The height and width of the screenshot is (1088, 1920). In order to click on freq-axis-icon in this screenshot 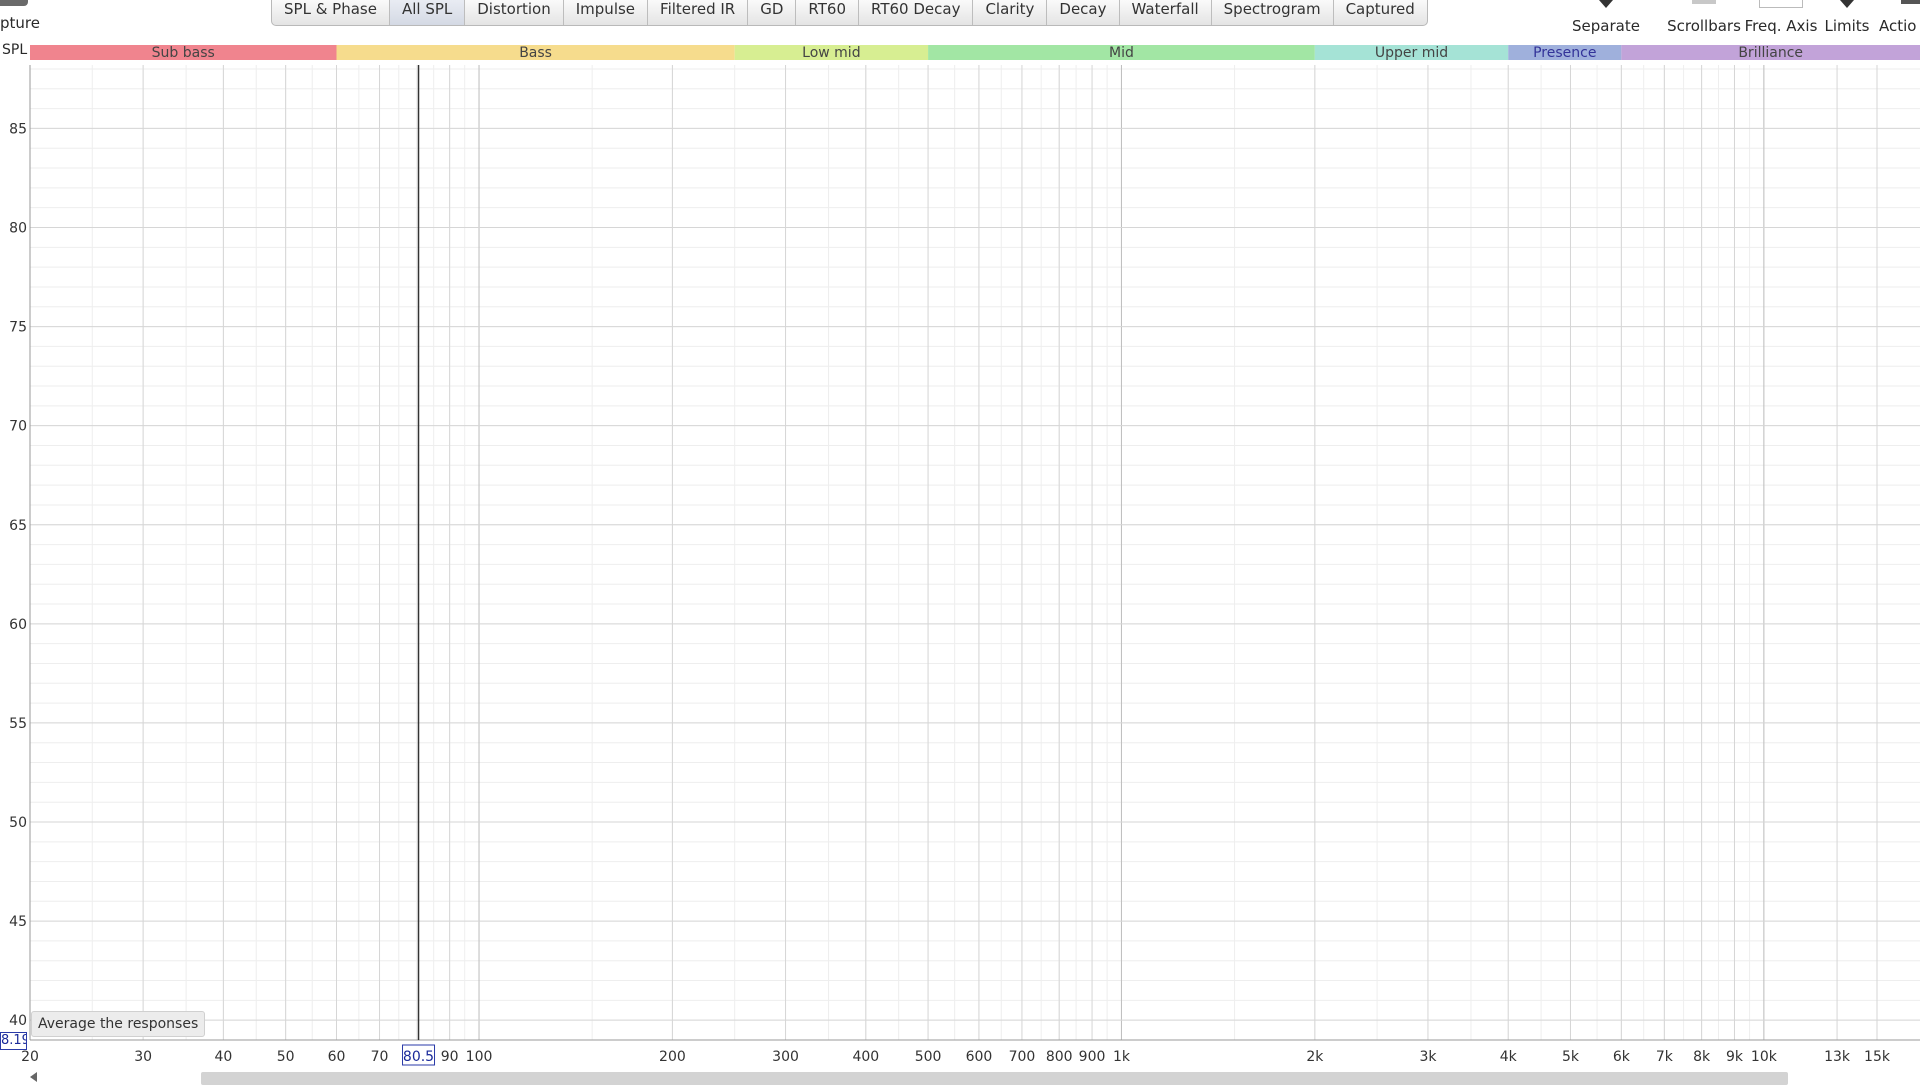, I will do `click(1781, 4)`.